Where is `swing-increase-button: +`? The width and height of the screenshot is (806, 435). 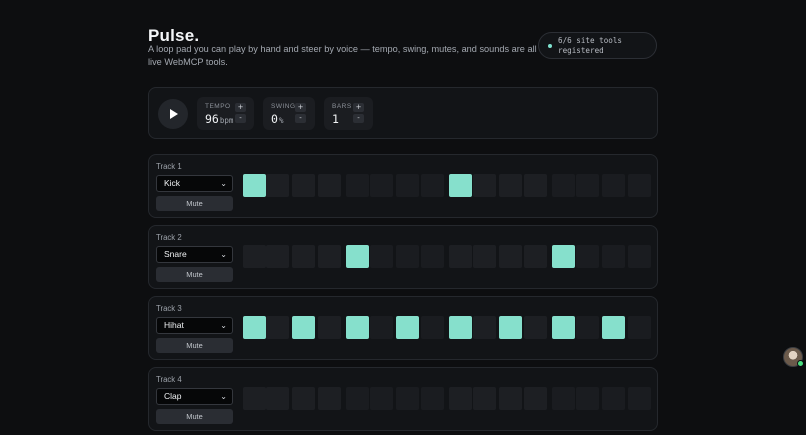 swing-increase-button: + is located at coordinates (300, 107).